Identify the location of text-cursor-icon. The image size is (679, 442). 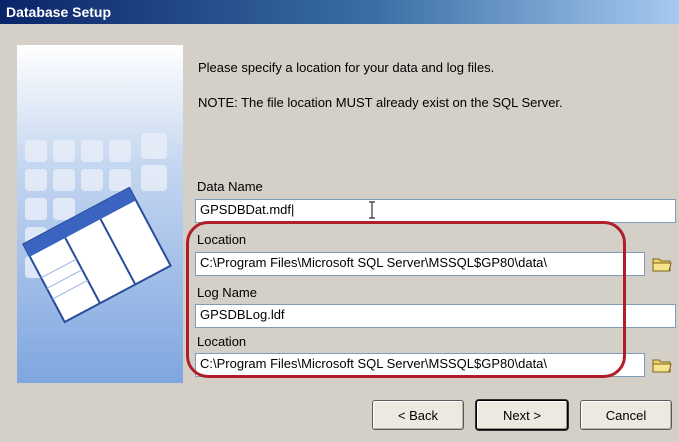
(372, 210).